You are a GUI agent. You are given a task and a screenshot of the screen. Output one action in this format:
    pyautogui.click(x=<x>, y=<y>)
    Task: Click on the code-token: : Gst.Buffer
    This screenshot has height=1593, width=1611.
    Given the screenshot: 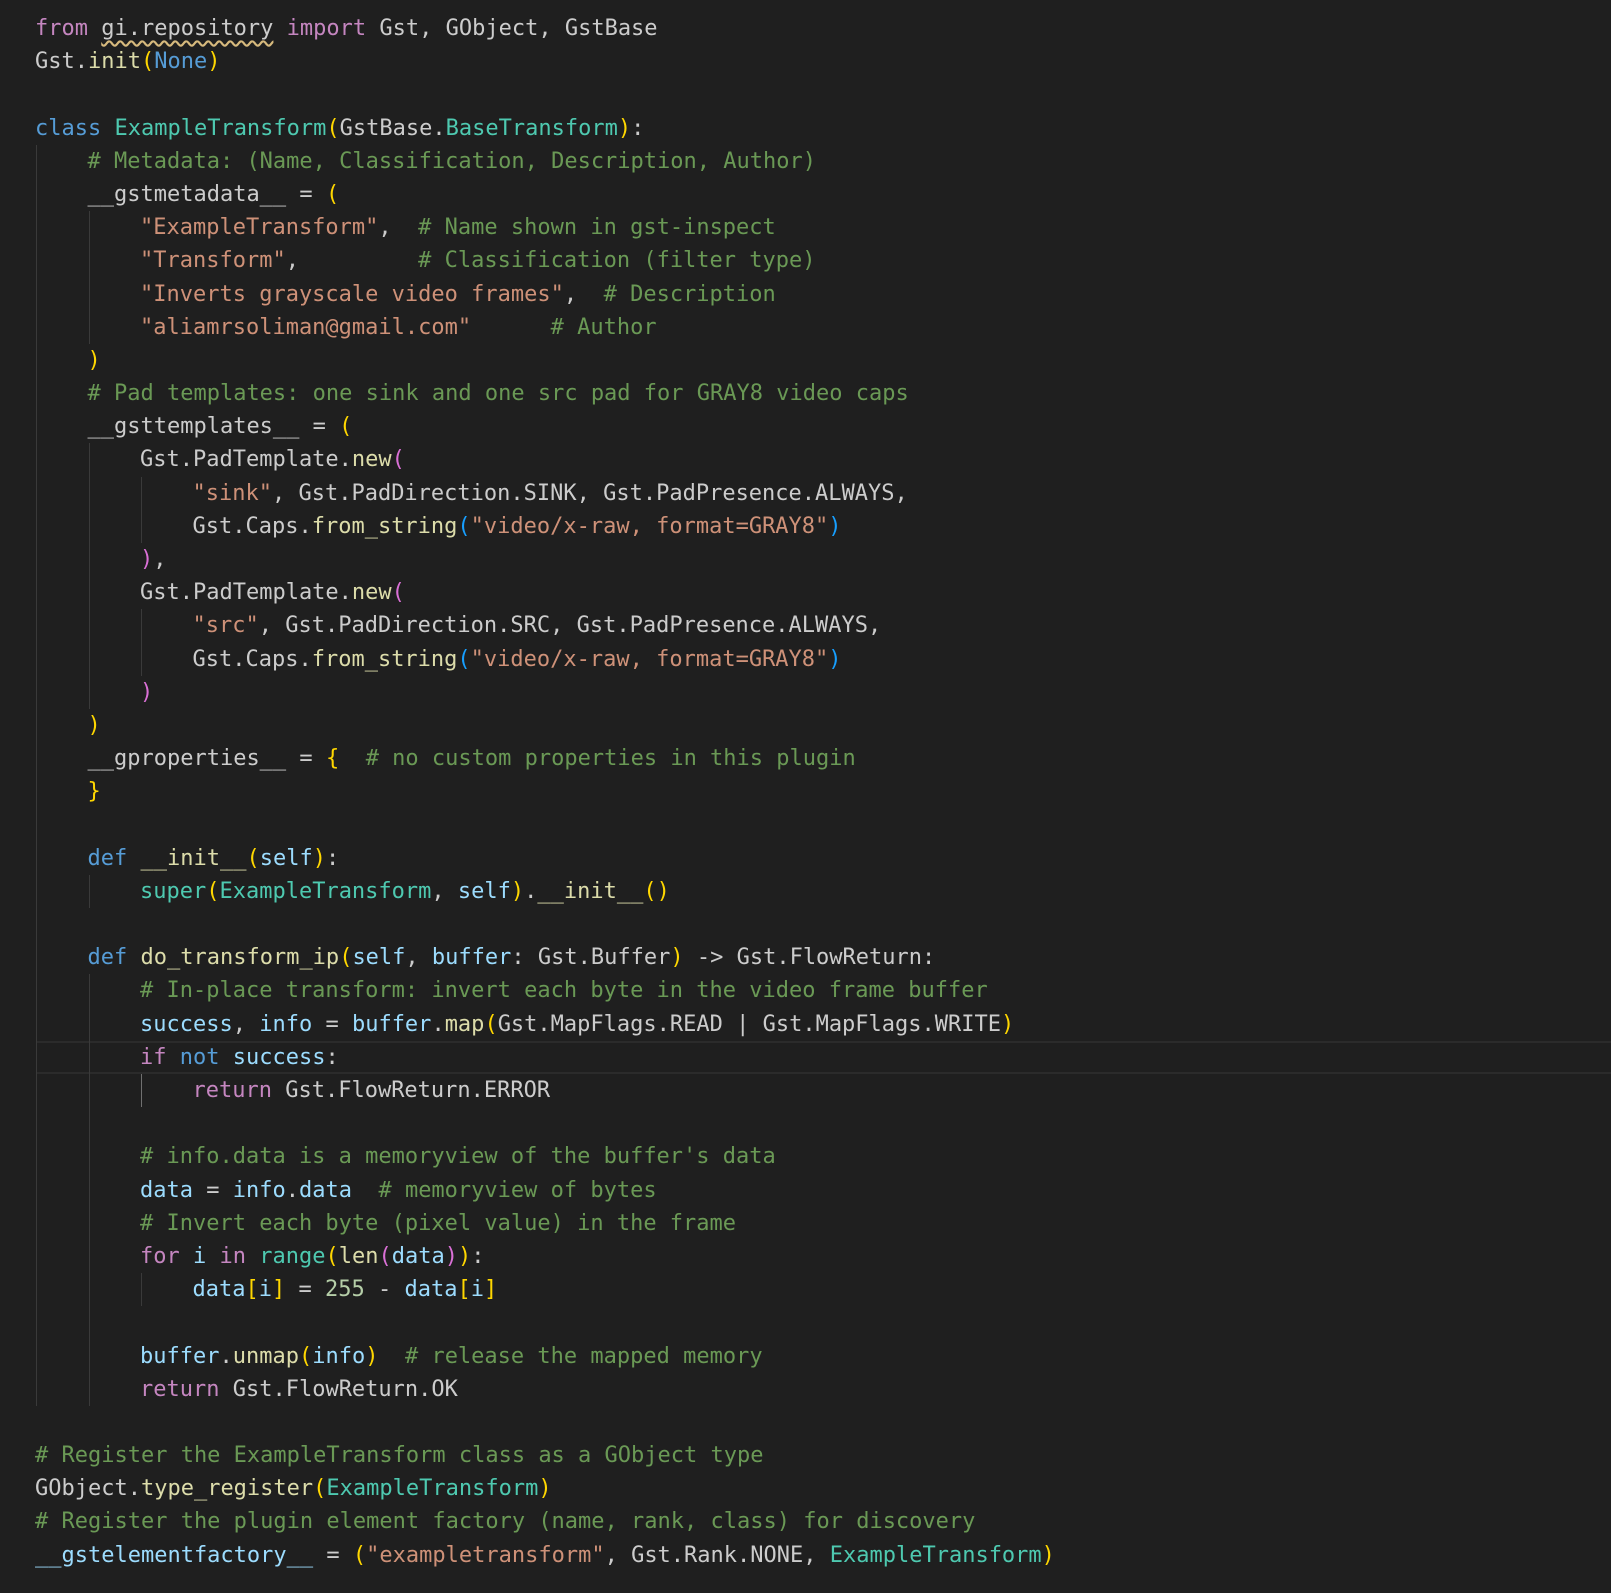 What is the action you would take?
    pyautogui.click(x=591, y=958)
    